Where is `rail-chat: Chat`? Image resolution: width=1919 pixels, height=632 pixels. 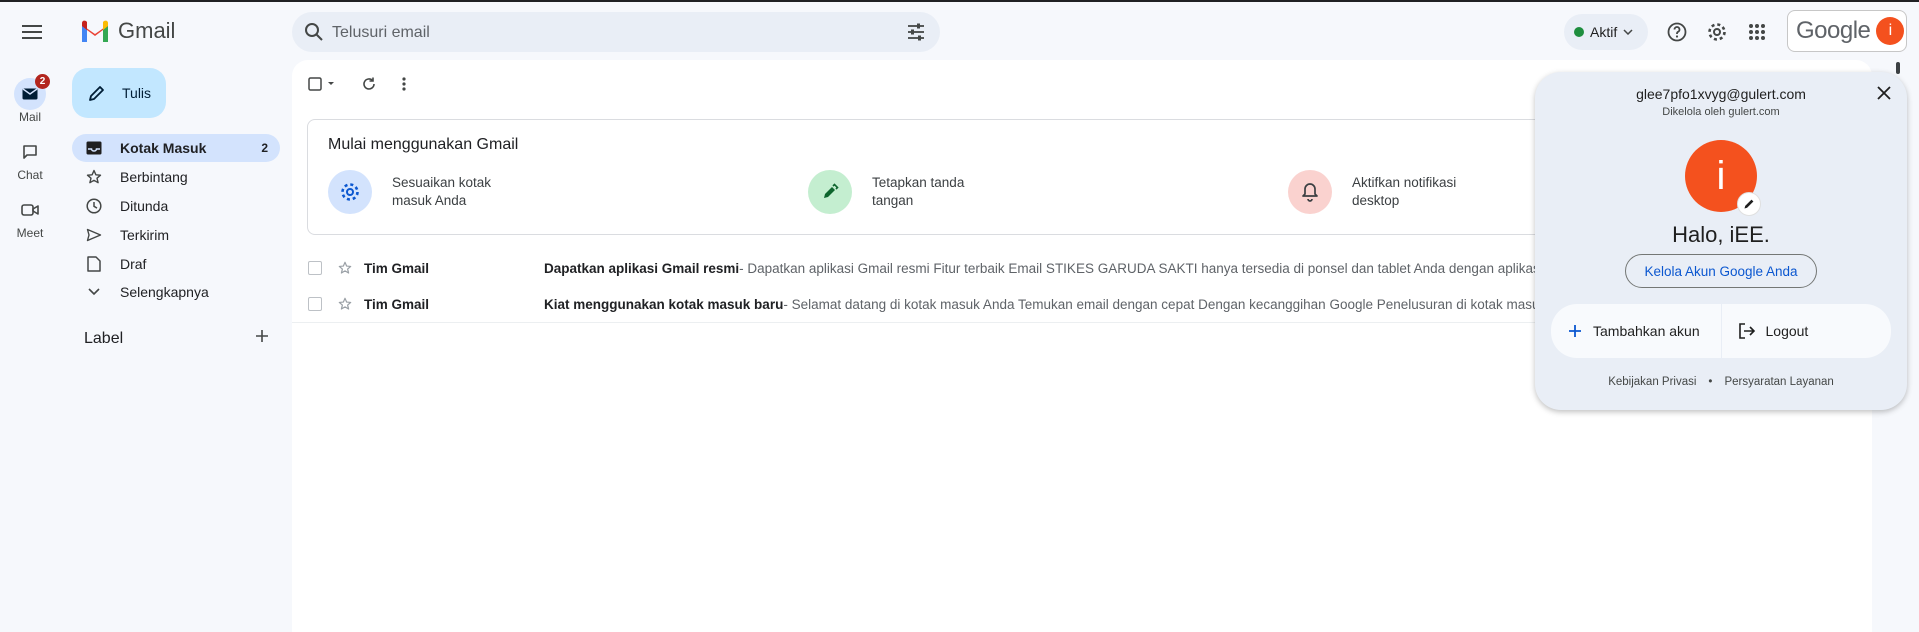 rail-chat: Chat is located at coordinates (30, 159).